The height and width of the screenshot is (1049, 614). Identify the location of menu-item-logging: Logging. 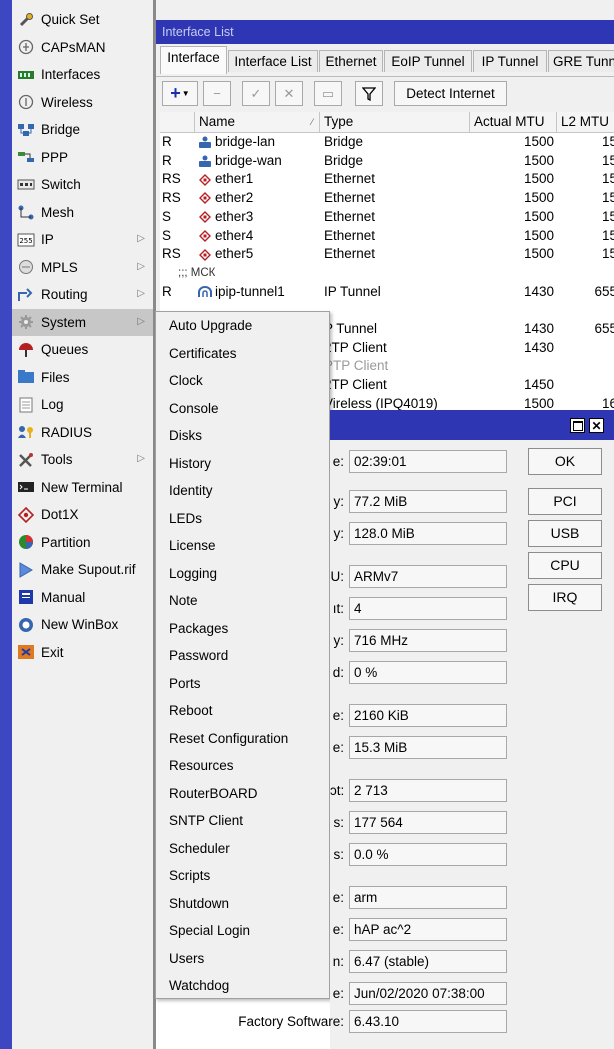
(242, 574).